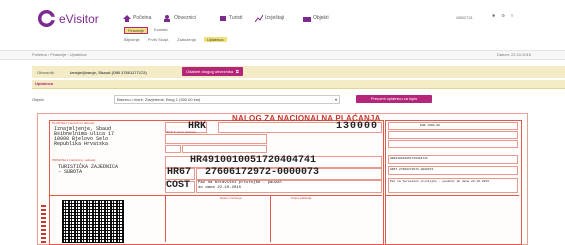 The width and height of the screenshot is (565, 245). Describe the element at coordinates (108, 72) in the screenshot. I see `obveznik-value: Iznajmljivanje, Sbaud (OIB 27661177172)` at that location.